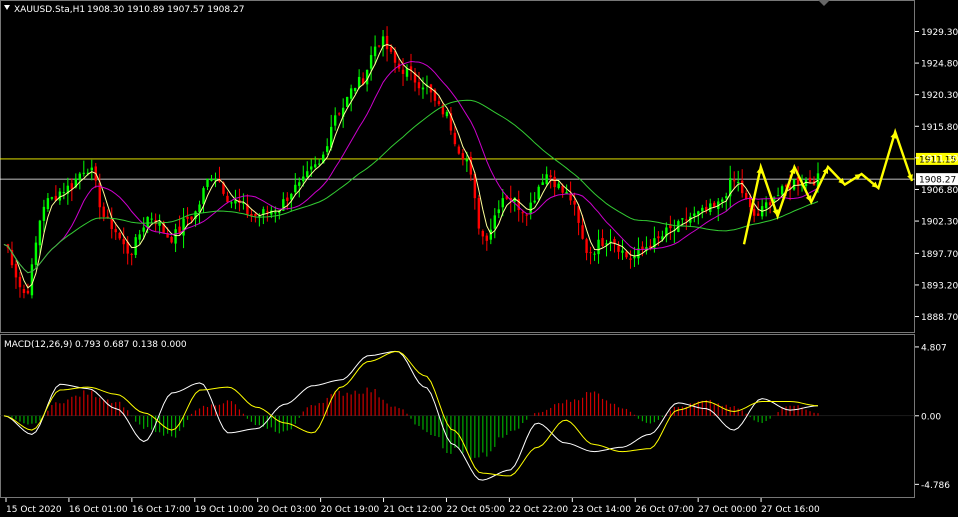 The image size is (958, 517). I want to click on forecast-path, so click(828, 186).